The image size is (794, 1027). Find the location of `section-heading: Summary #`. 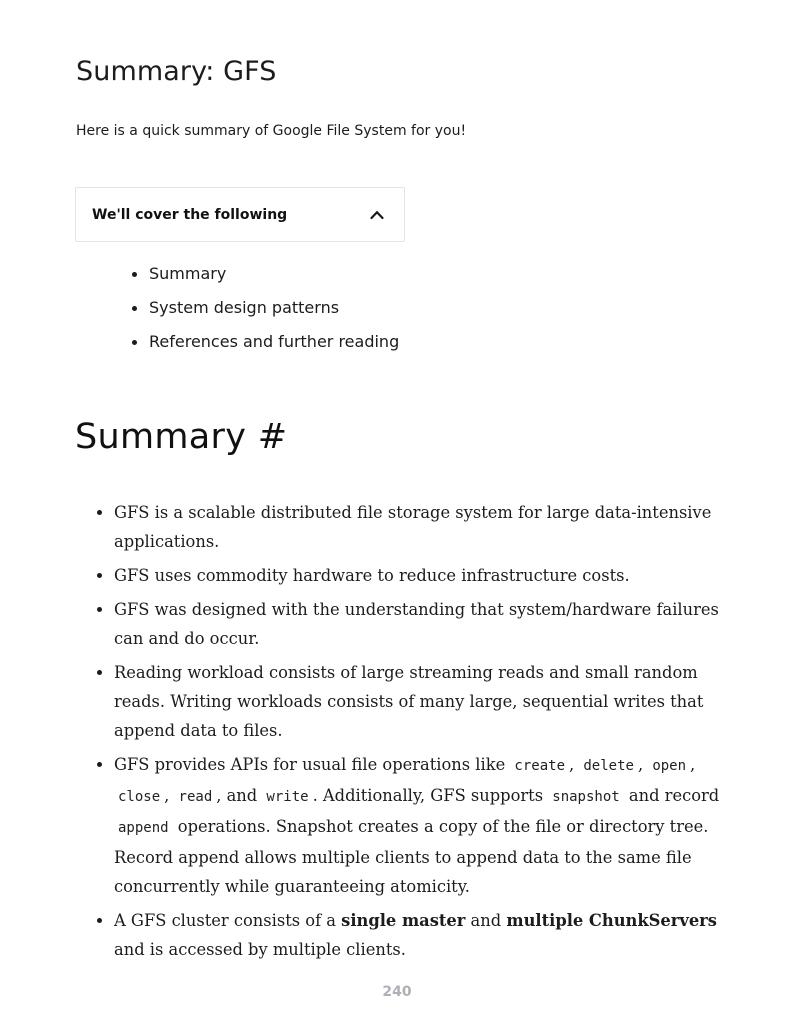

section-heading: Summary # is located at coordinates (181, 437).